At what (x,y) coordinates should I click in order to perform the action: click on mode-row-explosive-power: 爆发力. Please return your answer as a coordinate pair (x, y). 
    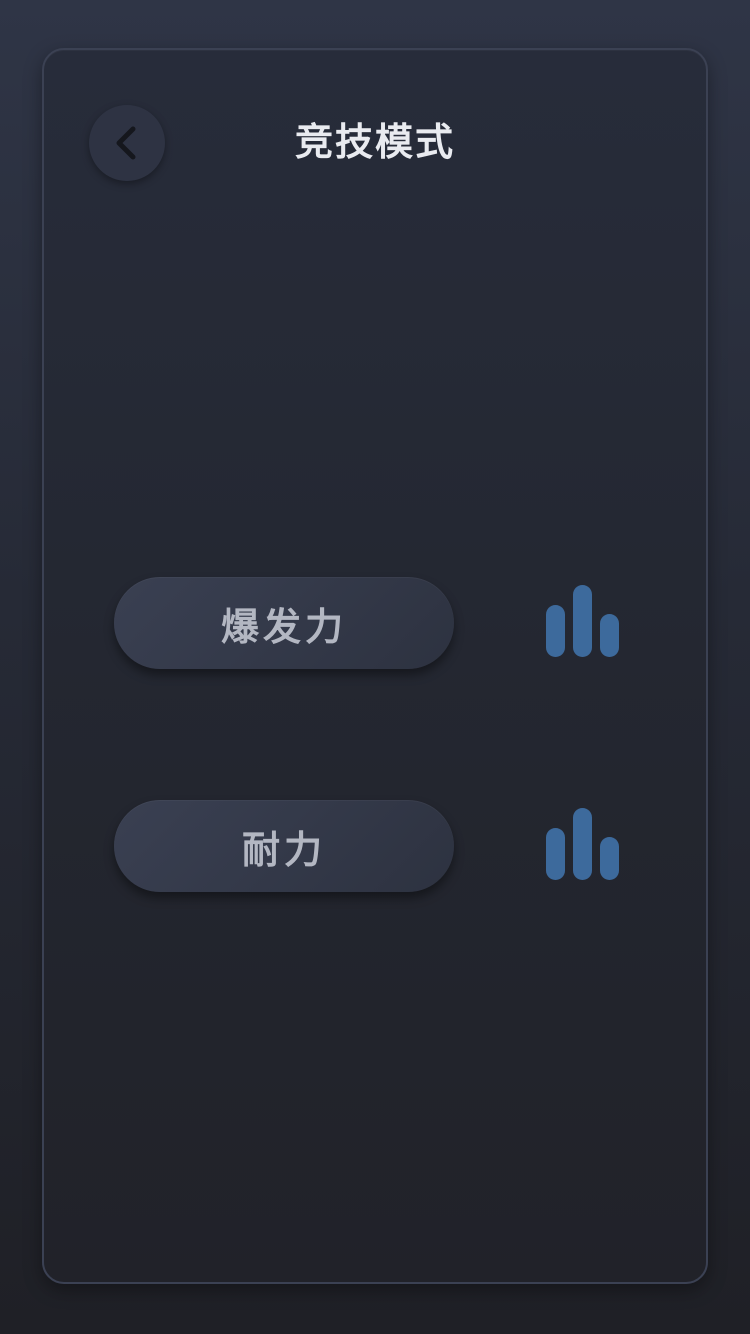
    Looking at the image, I should click on (374, 623).